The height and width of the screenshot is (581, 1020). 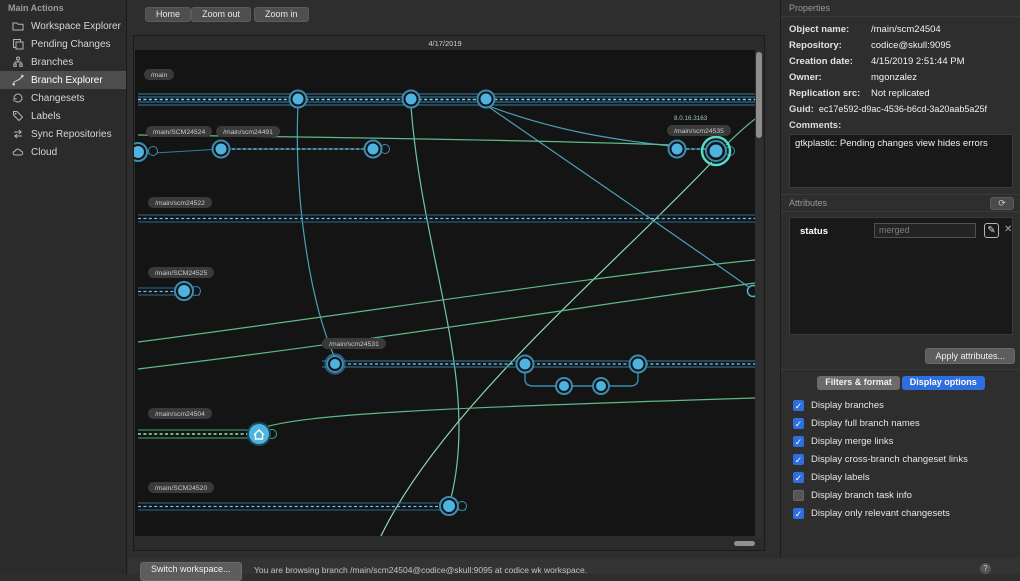 What do you see at coordinates (900, 93) in the screenshot?
I see `property-value: Not replicated` at bounding box center [900, 93].